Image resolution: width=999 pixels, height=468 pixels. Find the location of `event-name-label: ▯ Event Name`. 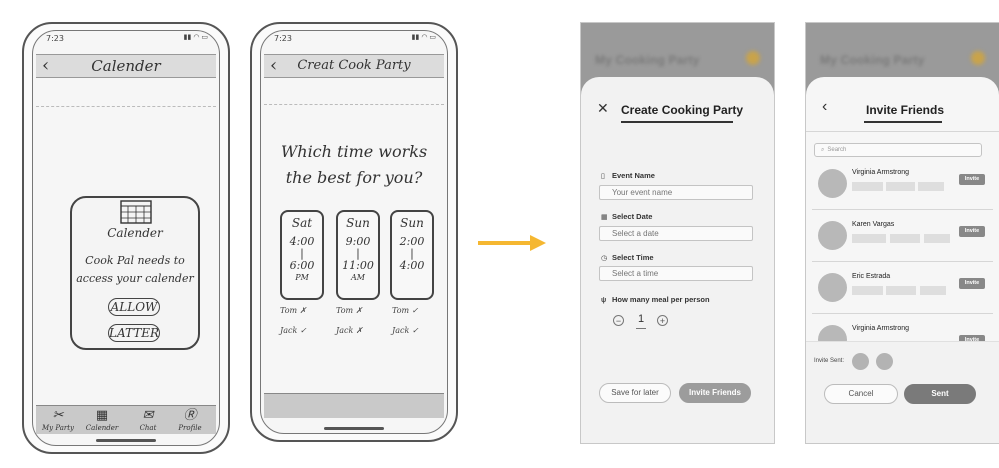

event-name-label: ▯ Event Name is located at coordinates (628, 175).